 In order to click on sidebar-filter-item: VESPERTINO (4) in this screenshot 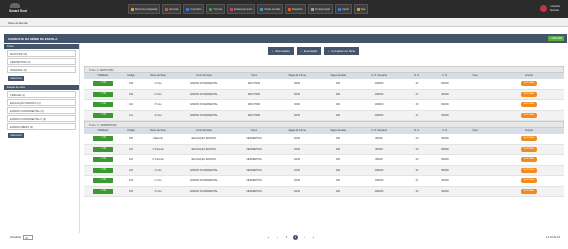, I will do `click(41, 61)`.